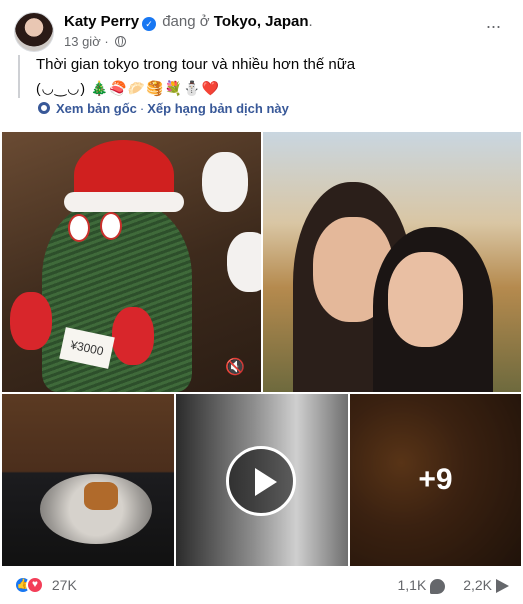  What do you see at coordinates (438, 586) in the screenshot?
I see `comment-icon` at bounding box center [438, 586].